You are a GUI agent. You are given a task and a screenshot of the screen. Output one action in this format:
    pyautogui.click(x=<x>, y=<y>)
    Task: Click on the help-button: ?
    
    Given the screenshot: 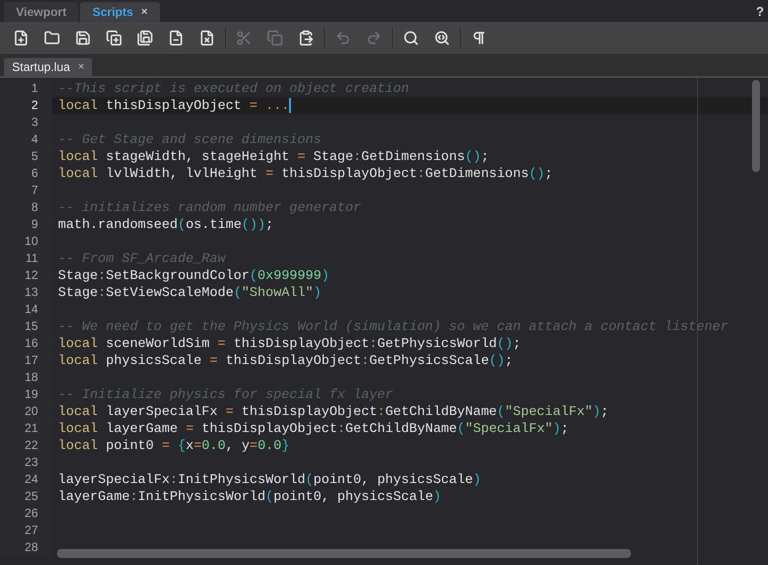 What is the action you would take?
    pyautogui.click(x=760, y=12)
    